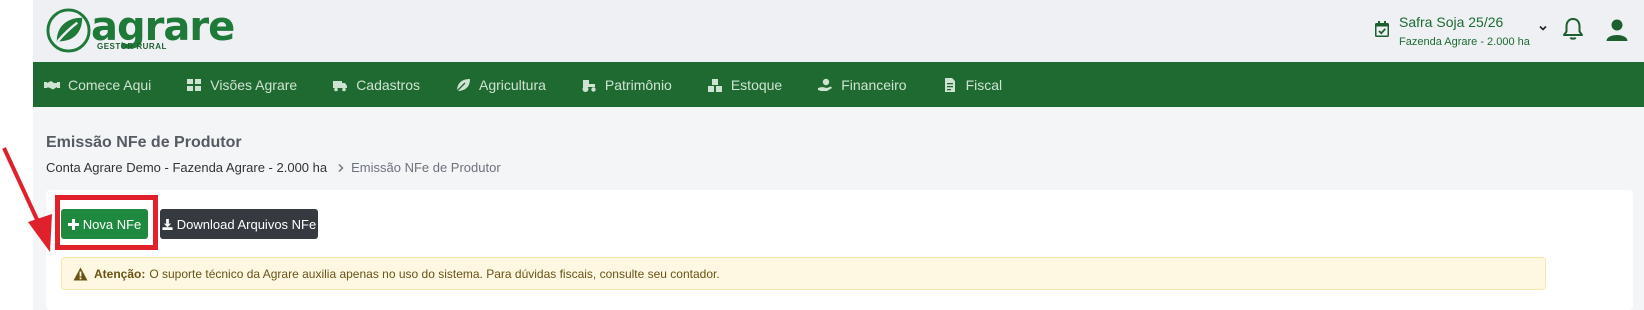  Describe the element at coordinates (463, 84) in the screenshot. I see `leaf-icon` at that location.